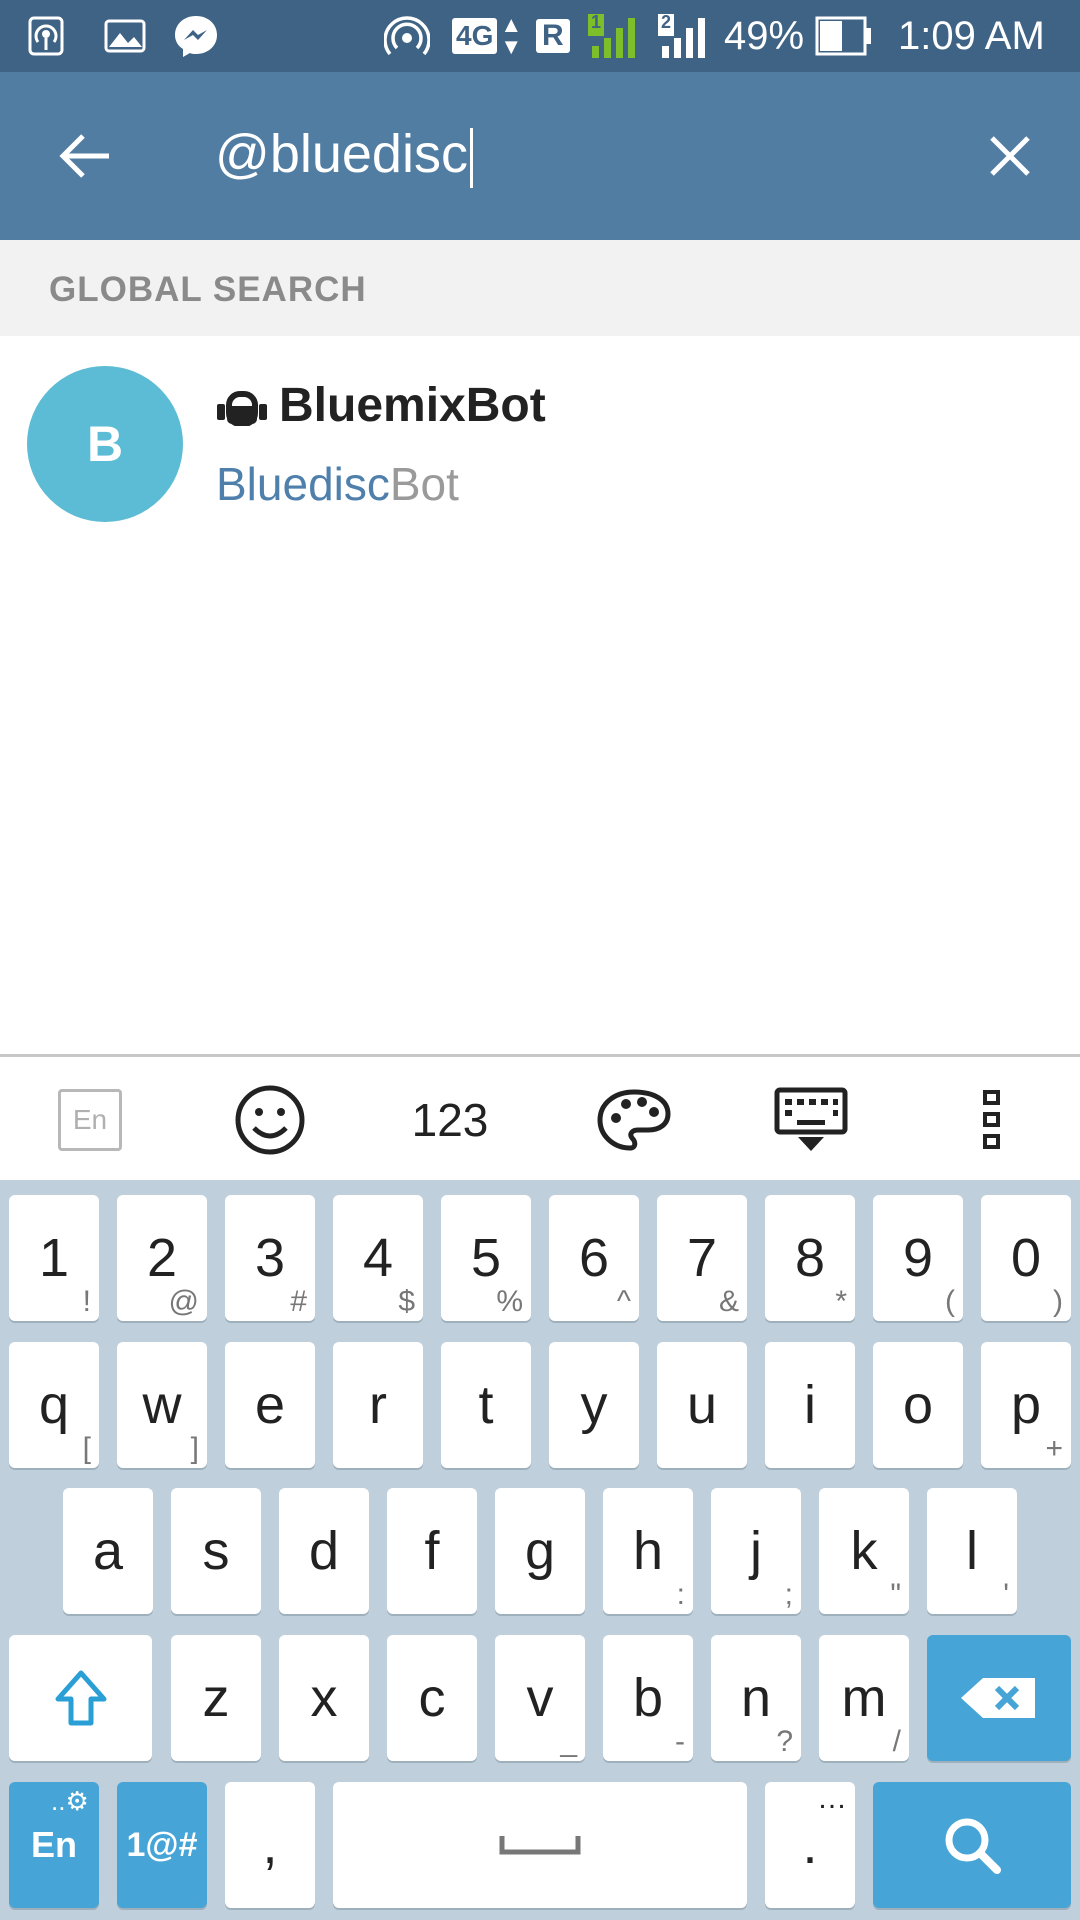  What do you see at coordinates (487, 36) in the screenshot?
I see `network-type-badge: 4G ▲ ▼` at bounding box center [487, 36].